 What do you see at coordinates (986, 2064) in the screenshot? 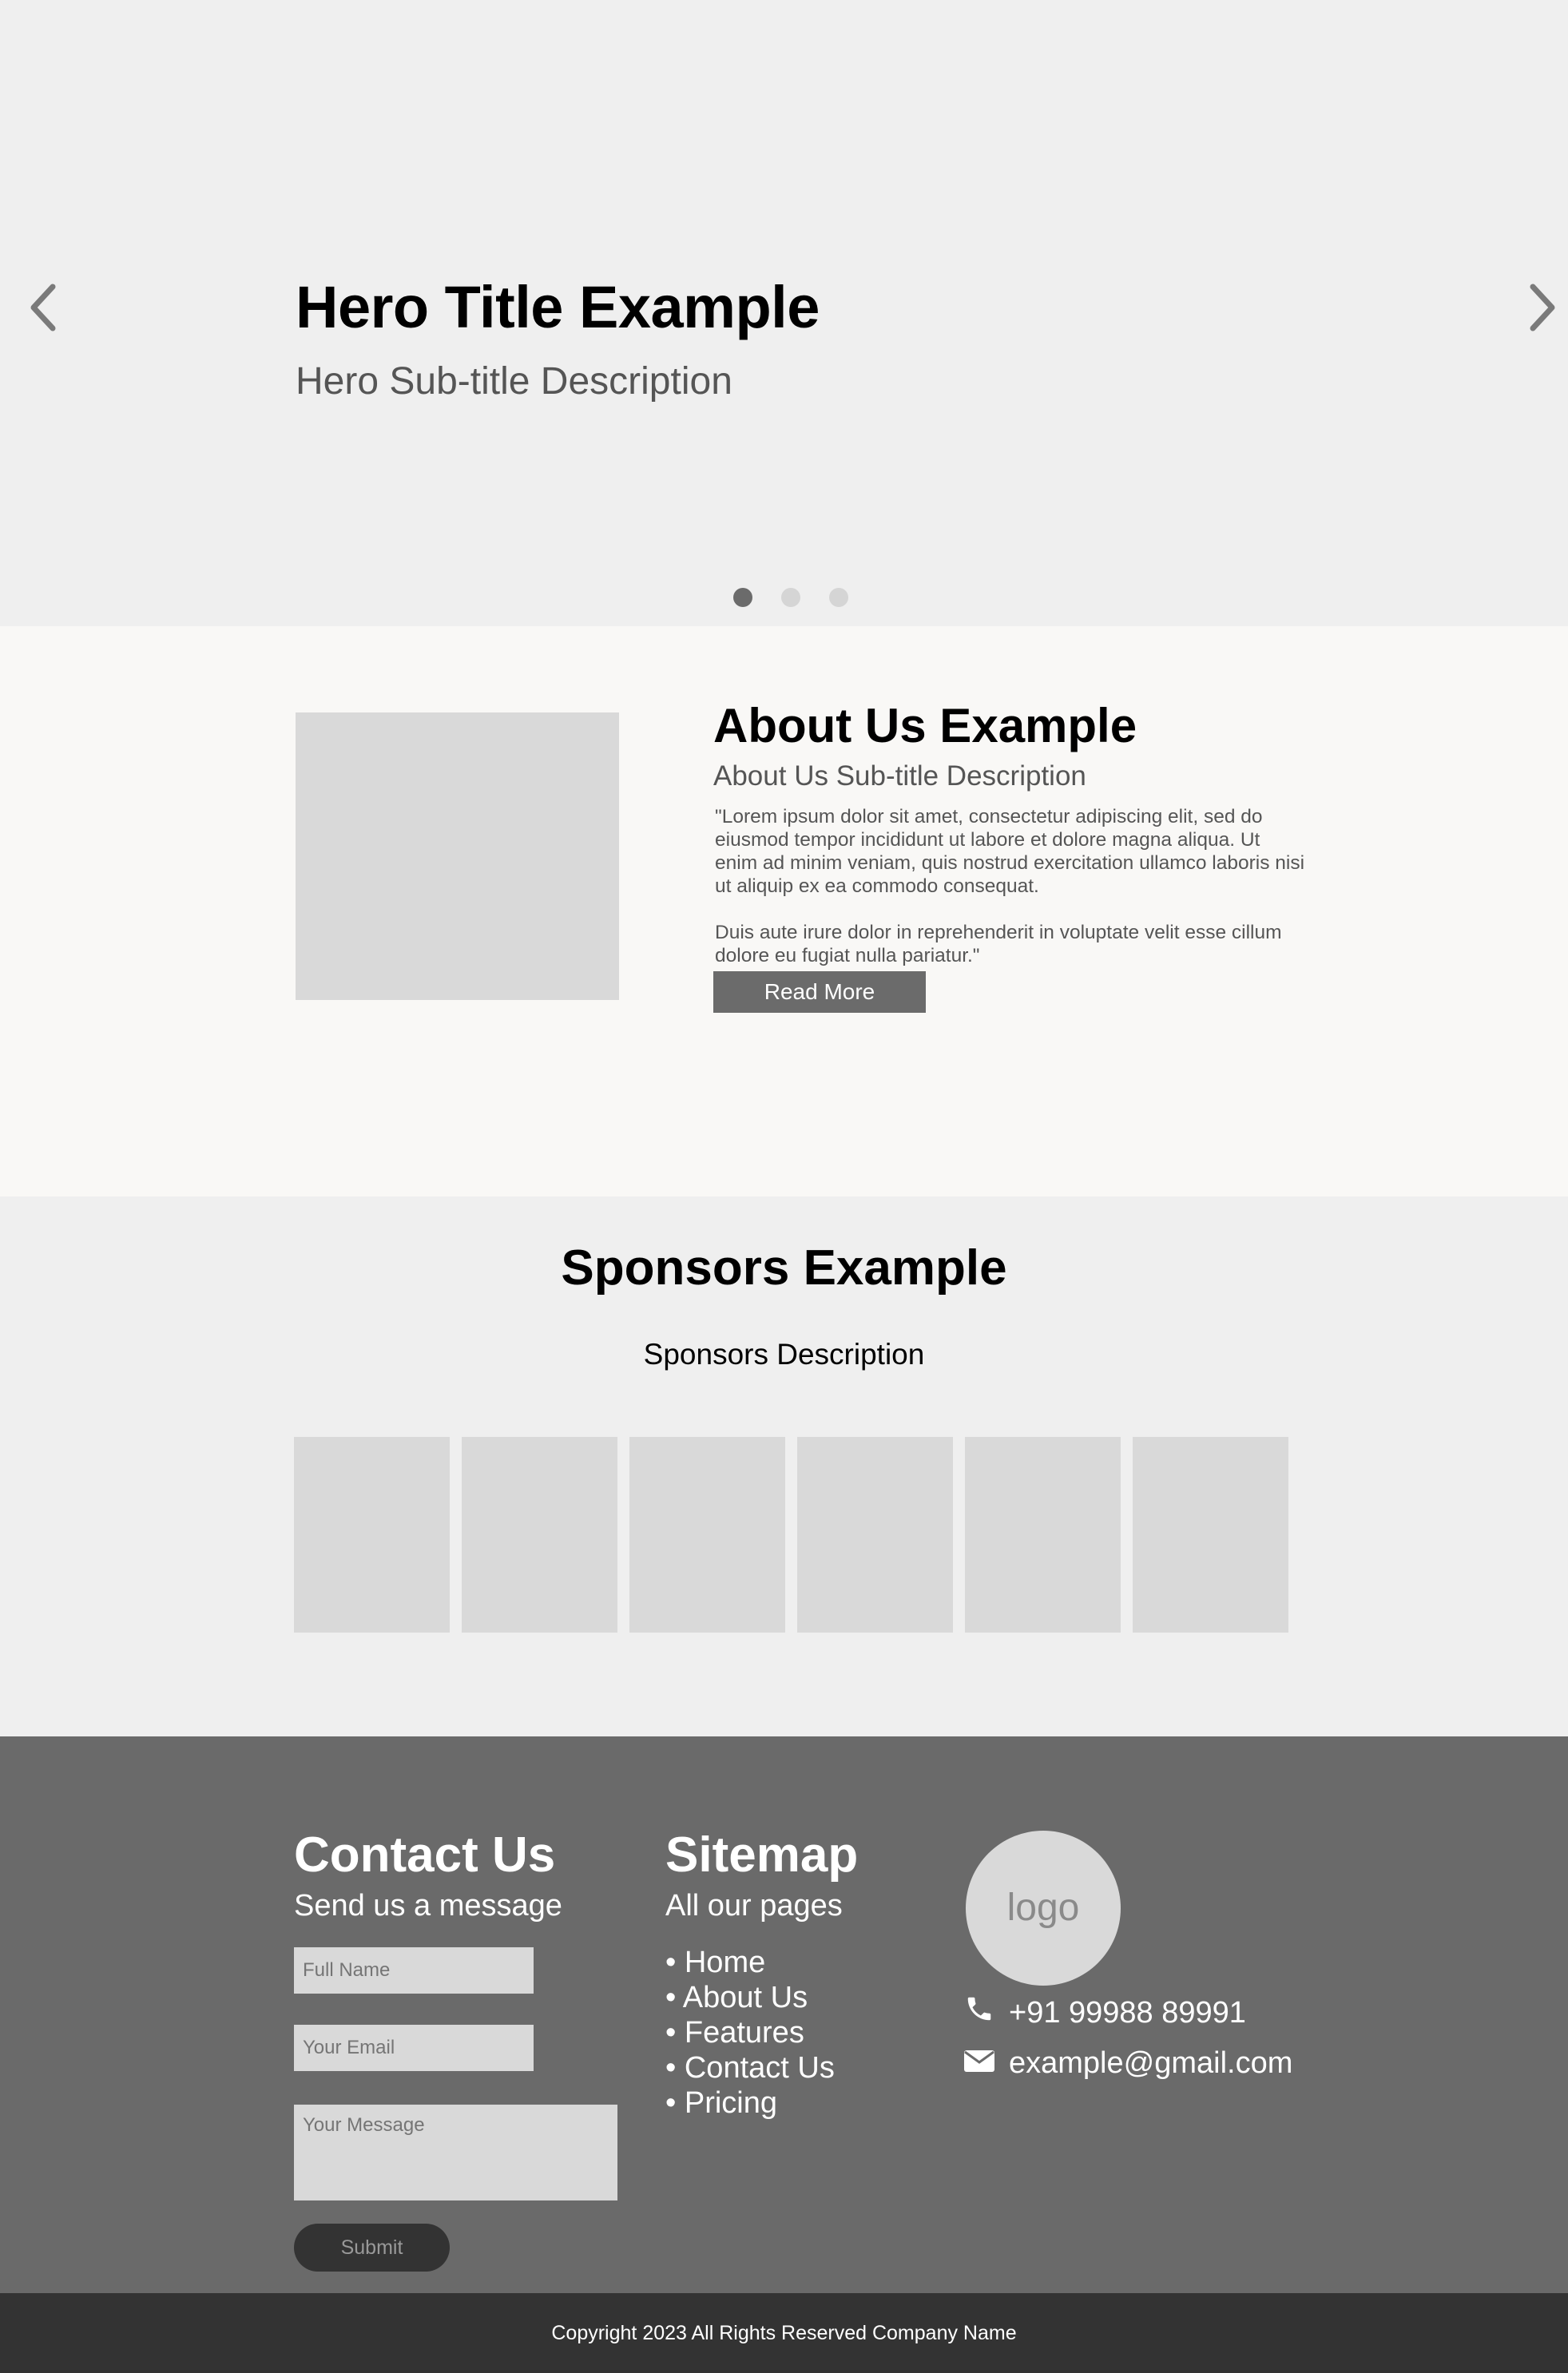
I see `envelope-icon` at bounding box center [986, 2064].